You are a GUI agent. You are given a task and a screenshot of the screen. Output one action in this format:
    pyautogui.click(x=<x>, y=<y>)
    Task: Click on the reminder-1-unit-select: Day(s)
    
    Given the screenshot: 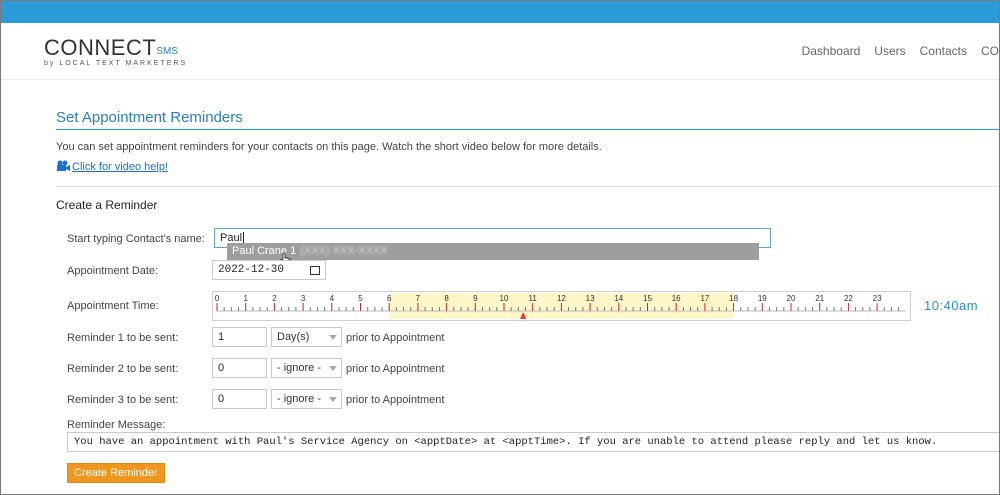 What is the action you would take?
    pyautogui.click(x=306, y=337)
    